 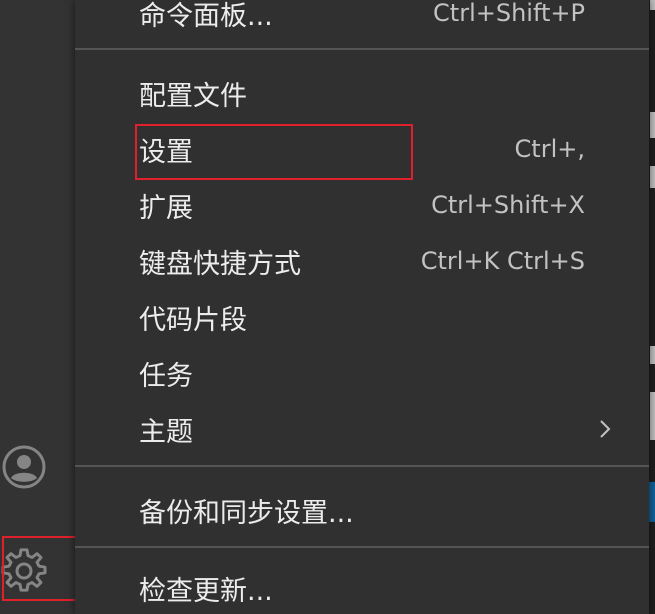 What do you see at coordinates (362, 205) in the screenshot?
I see `menu-item-extensions: 扩展 Ctrl+Shift+X` at bounding box center [362, 205].